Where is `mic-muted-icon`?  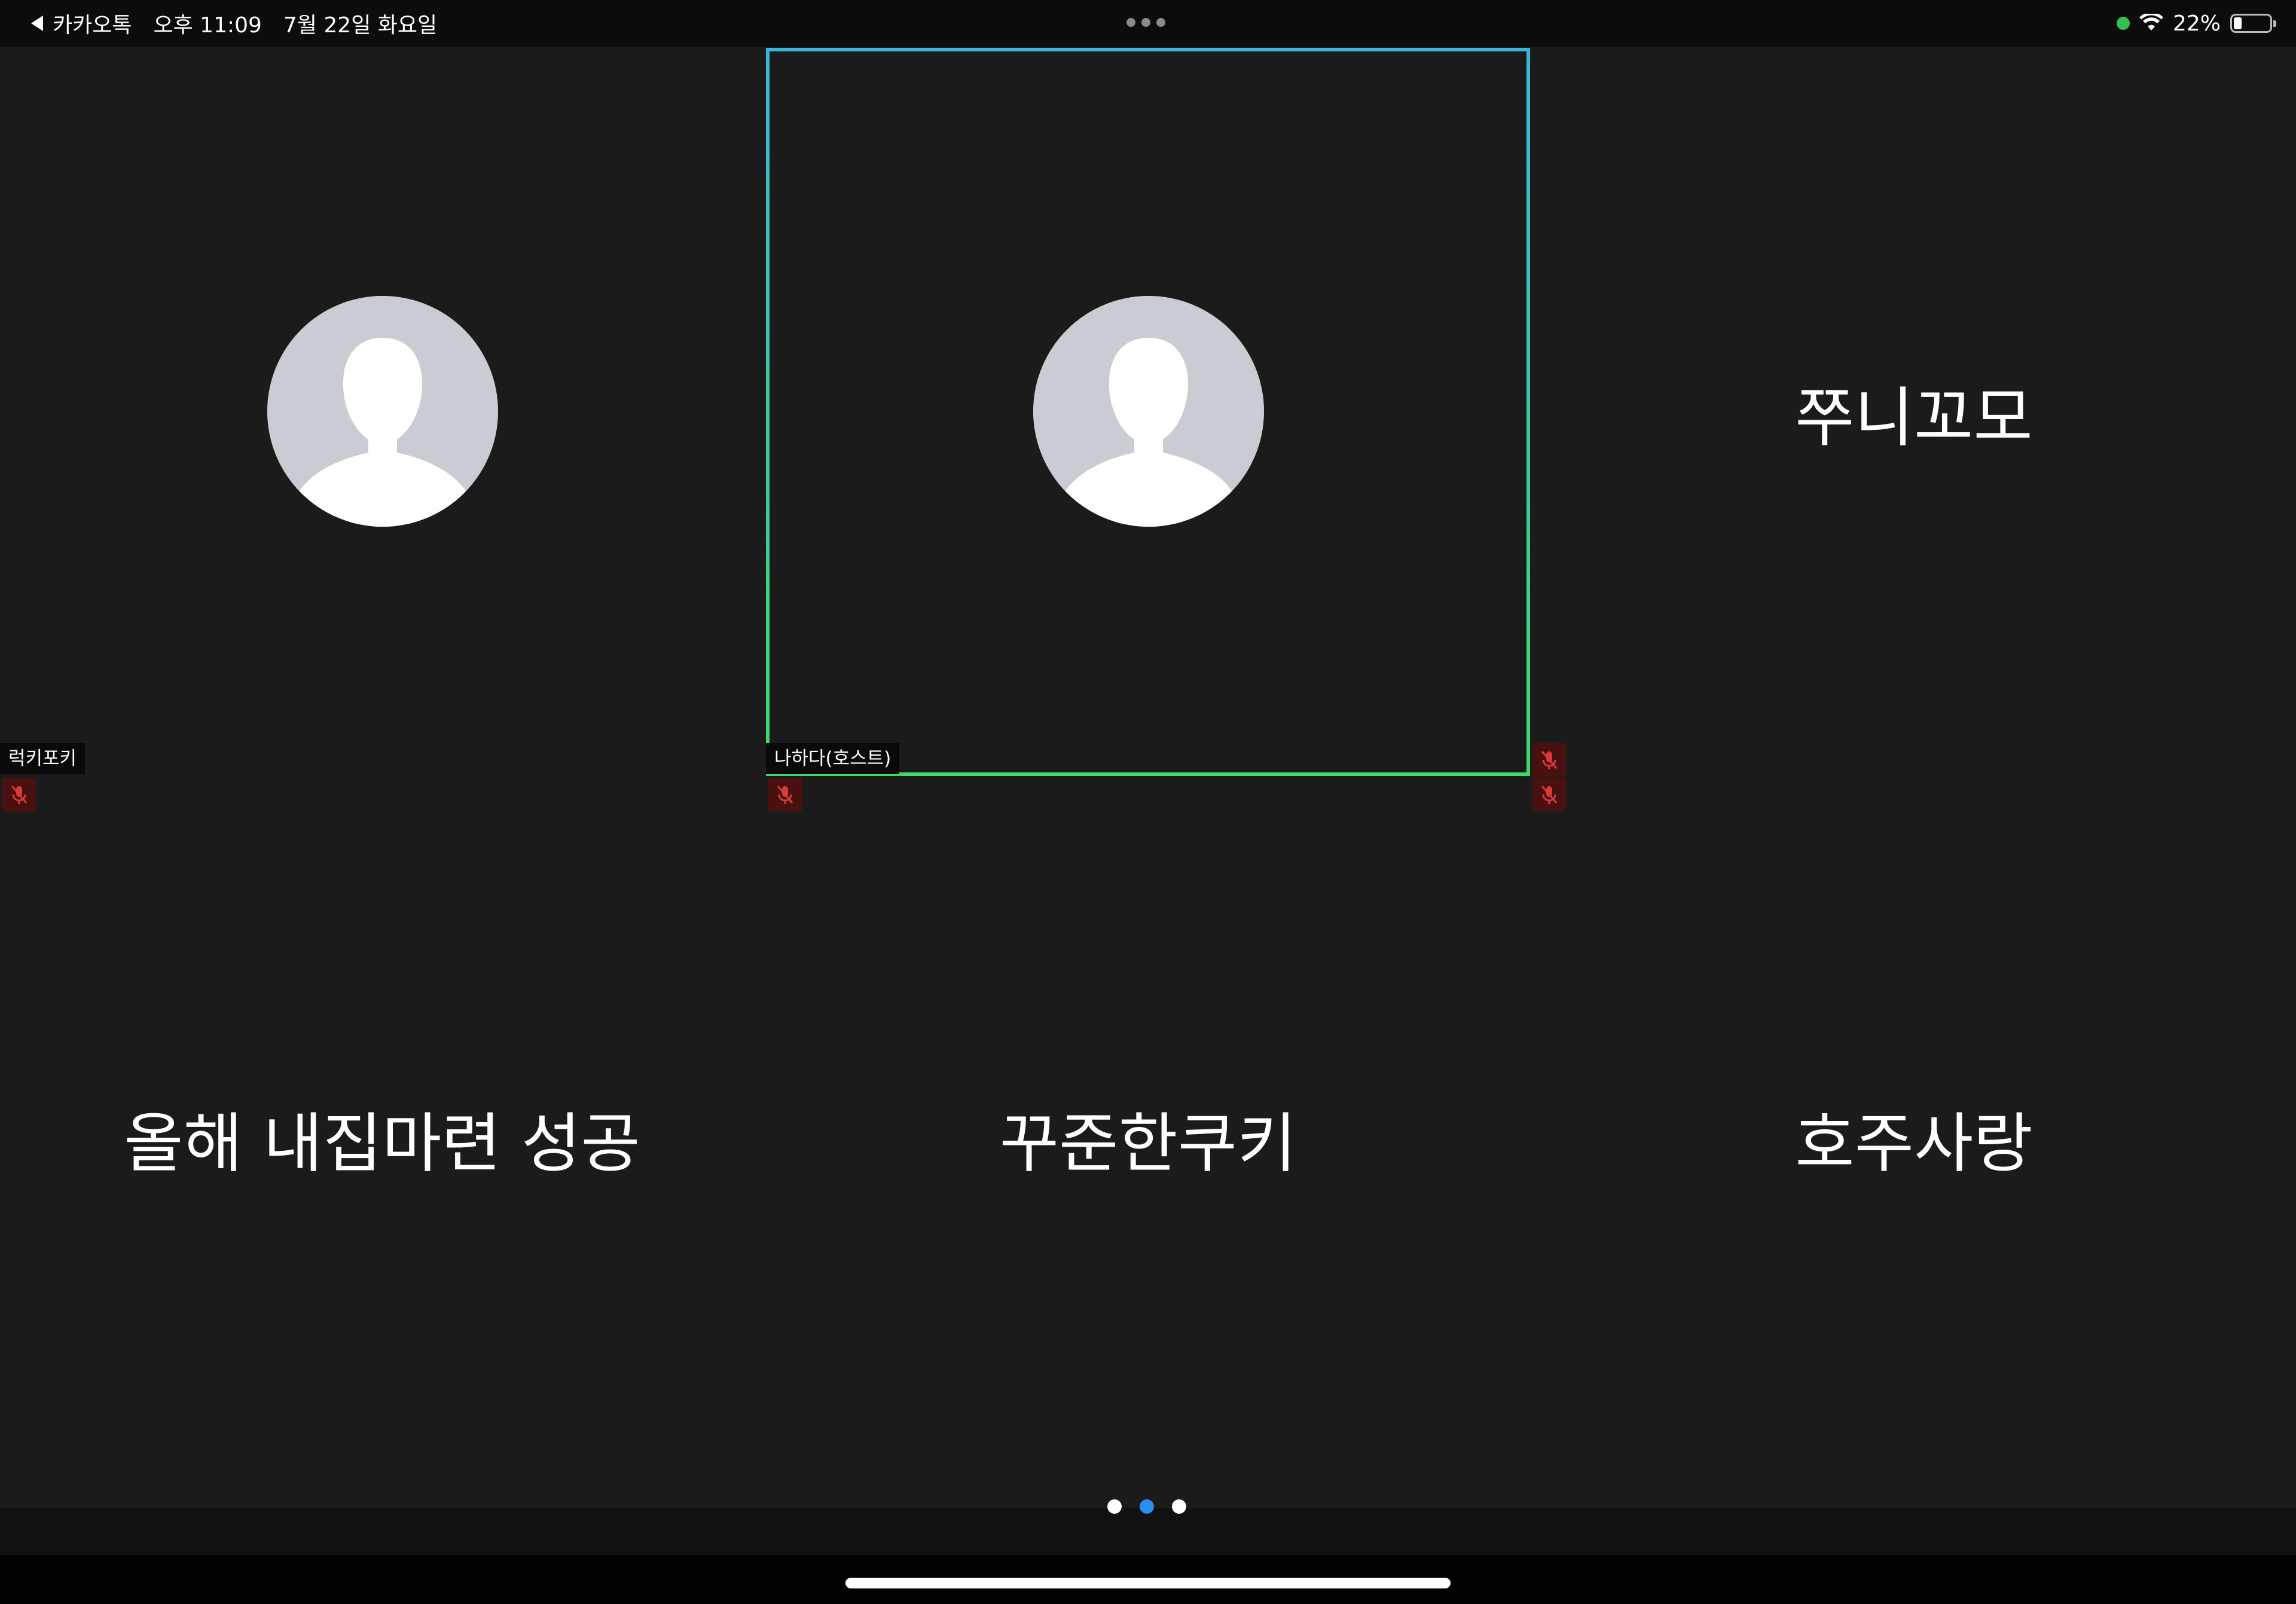
mic-muted-icon is located at coordinates (1549, 760).